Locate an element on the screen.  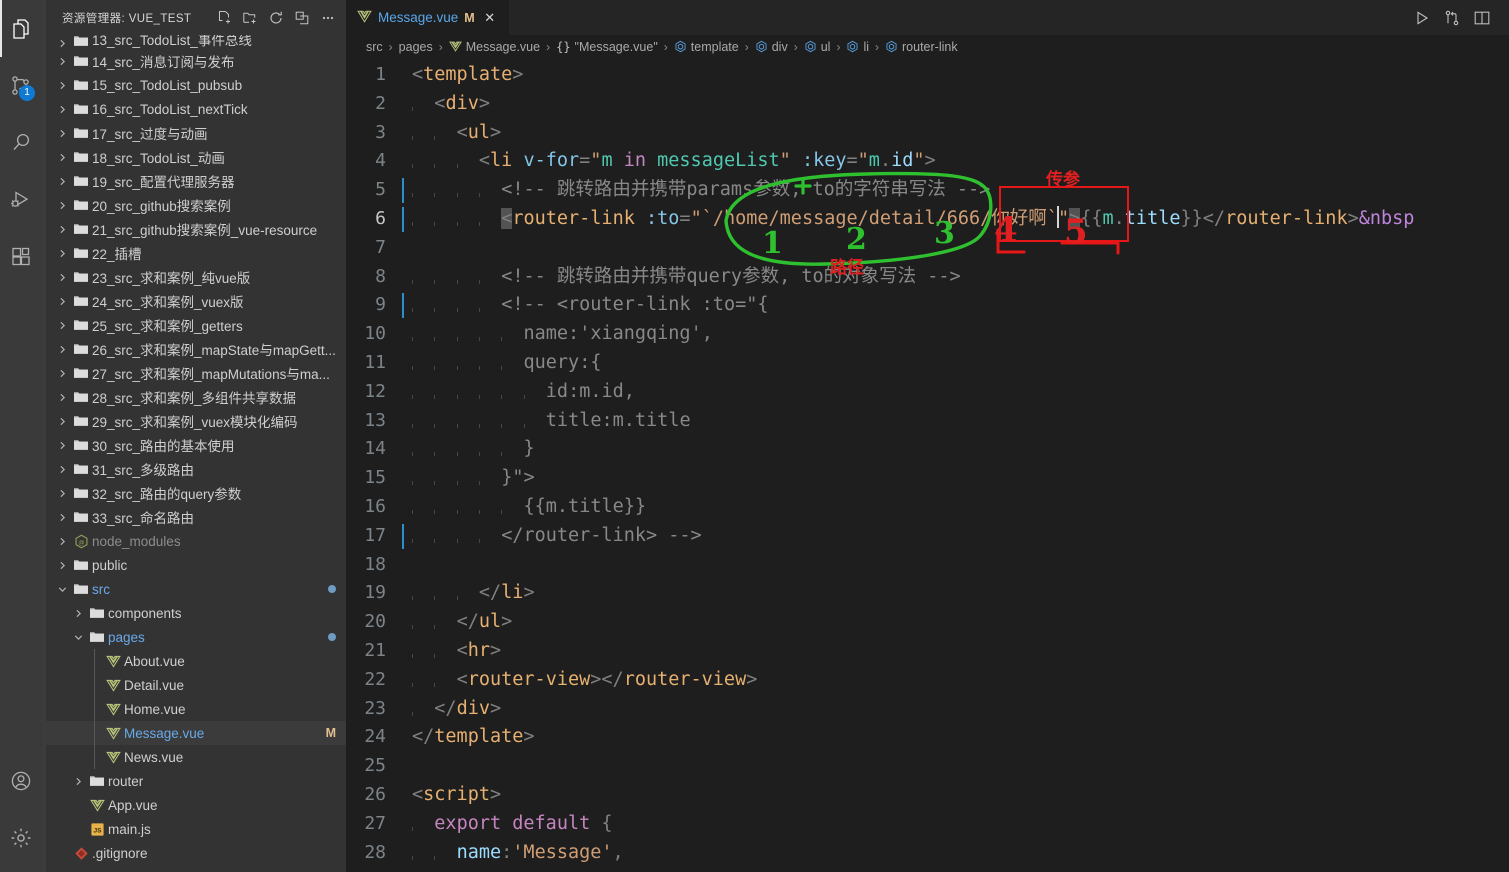
activity-item-run-debug is located at coordinates (21, 199).